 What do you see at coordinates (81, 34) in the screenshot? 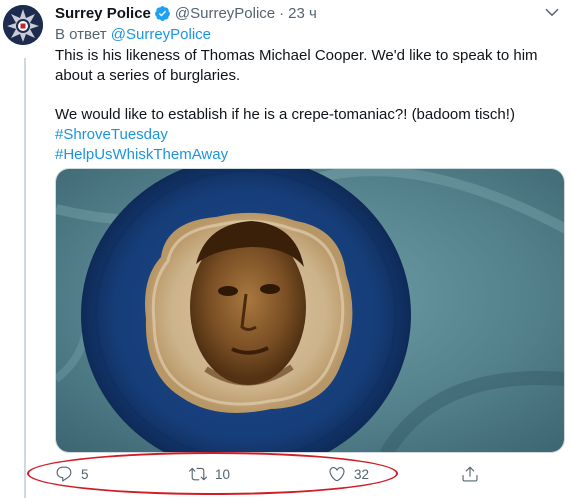
I see `reply-prefix: В ответ` at bounding box center [81, 34].